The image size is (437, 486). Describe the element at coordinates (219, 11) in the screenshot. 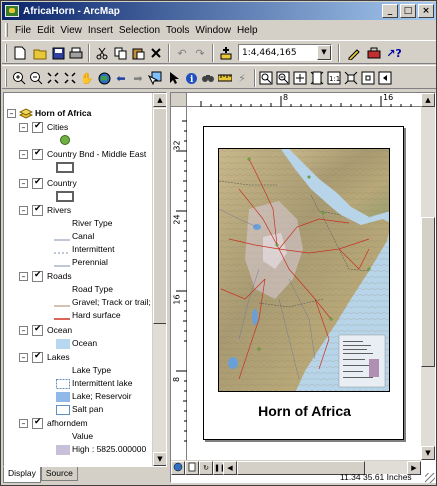

I see `title-bar: AfricaHorn - ArcMap _ □ ×` at that location.